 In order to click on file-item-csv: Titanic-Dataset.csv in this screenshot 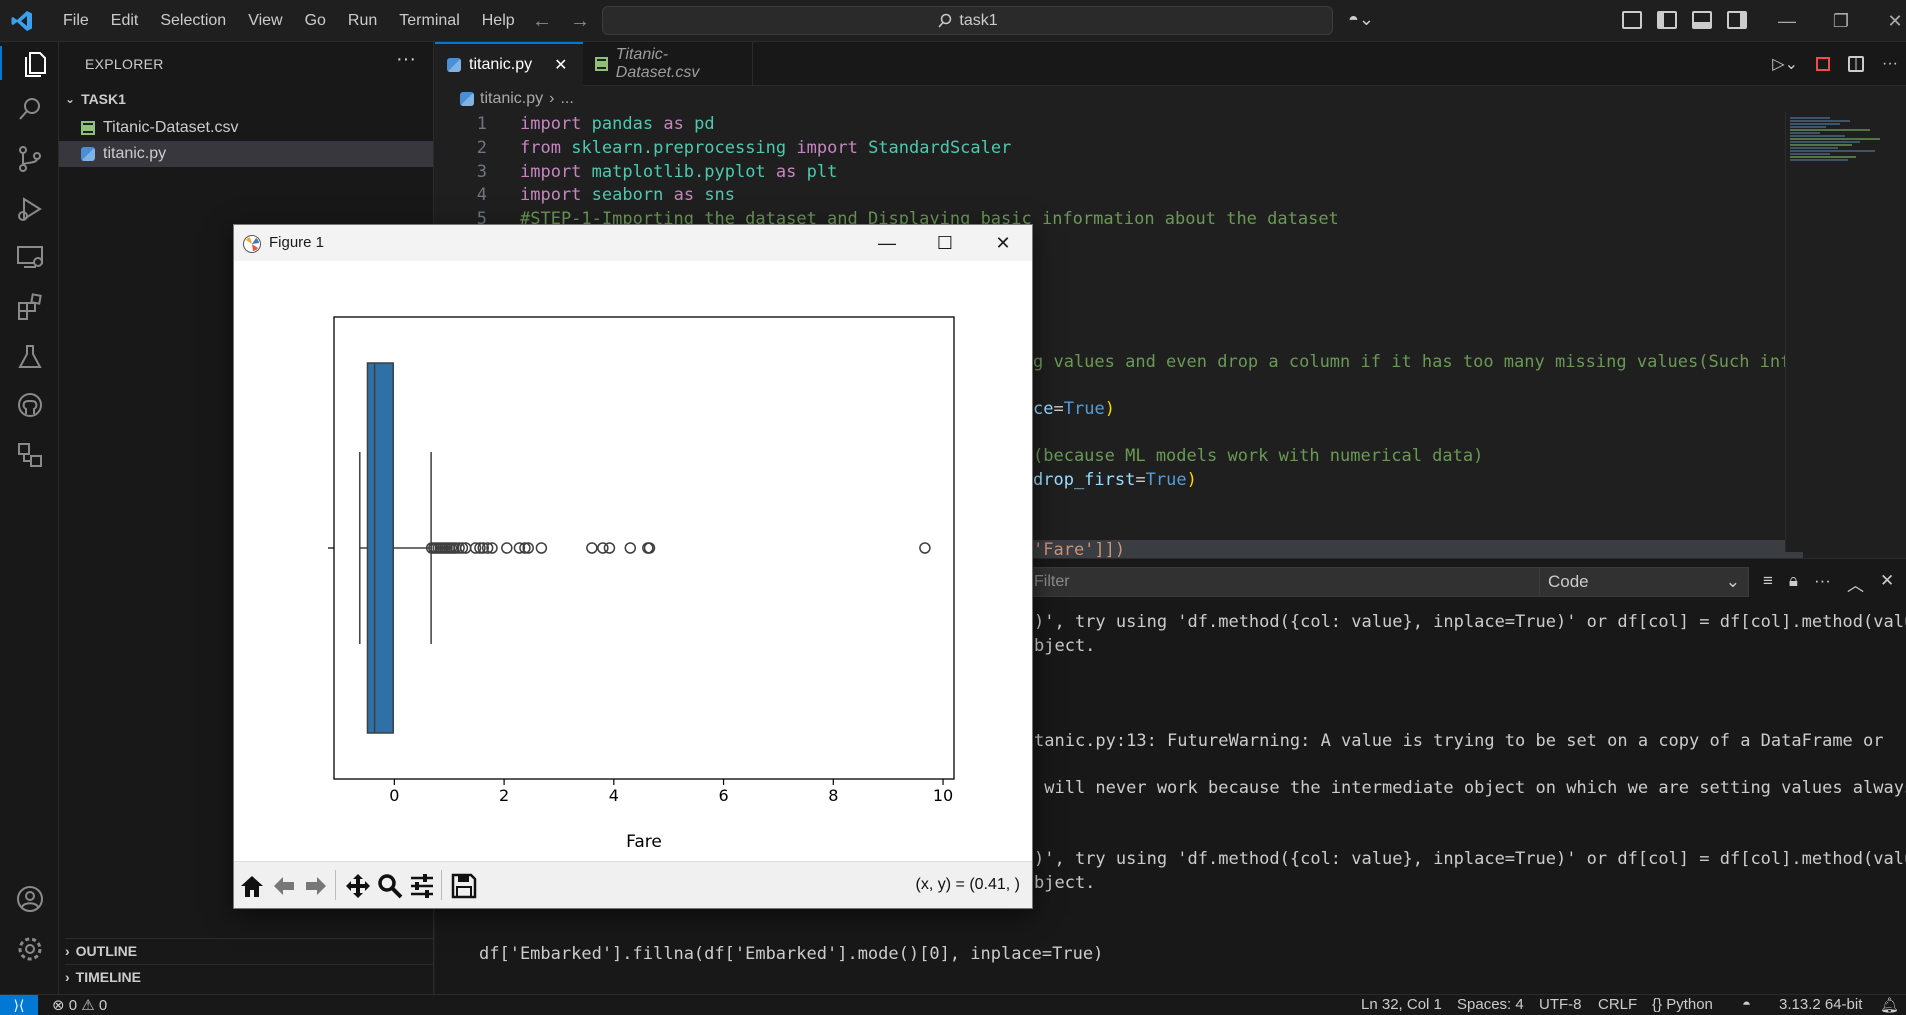, I will do `click(246, 128)`.